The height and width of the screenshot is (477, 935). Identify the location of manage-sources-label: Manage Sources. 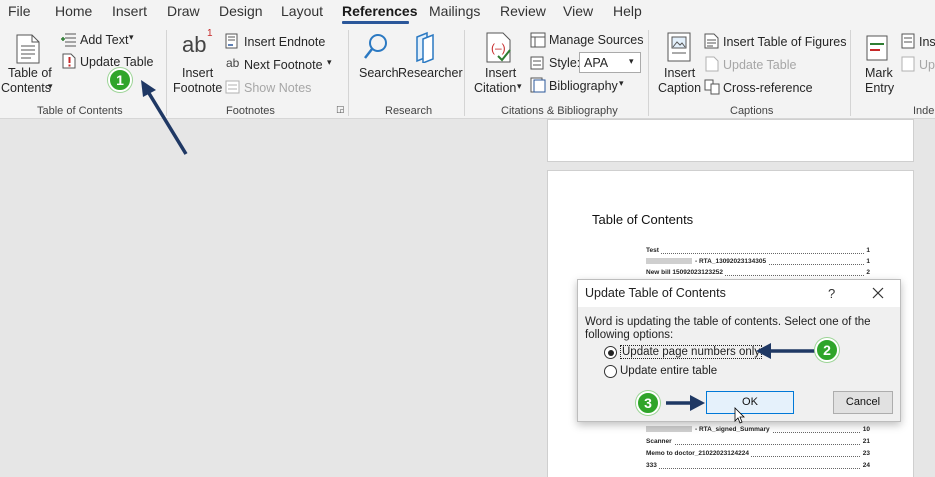
(596, 40).